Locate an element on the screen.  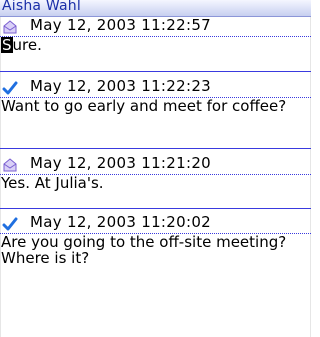
message-header: May 12, 2003 11:22:57 is located at coordinates (155, 26).